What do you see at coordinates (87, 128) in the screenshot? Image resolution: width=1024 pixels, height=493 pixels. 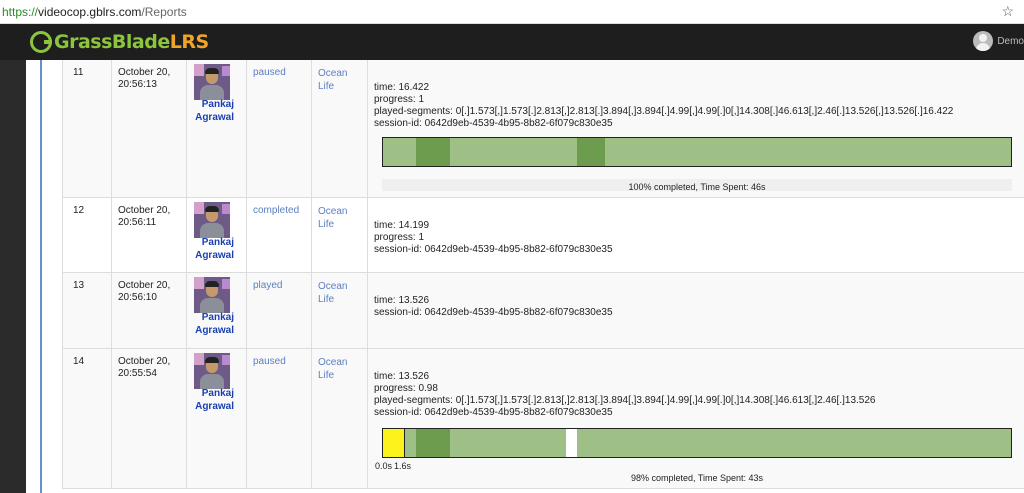 I see `row-number-cell: 11` at bounding box center [87, 128].